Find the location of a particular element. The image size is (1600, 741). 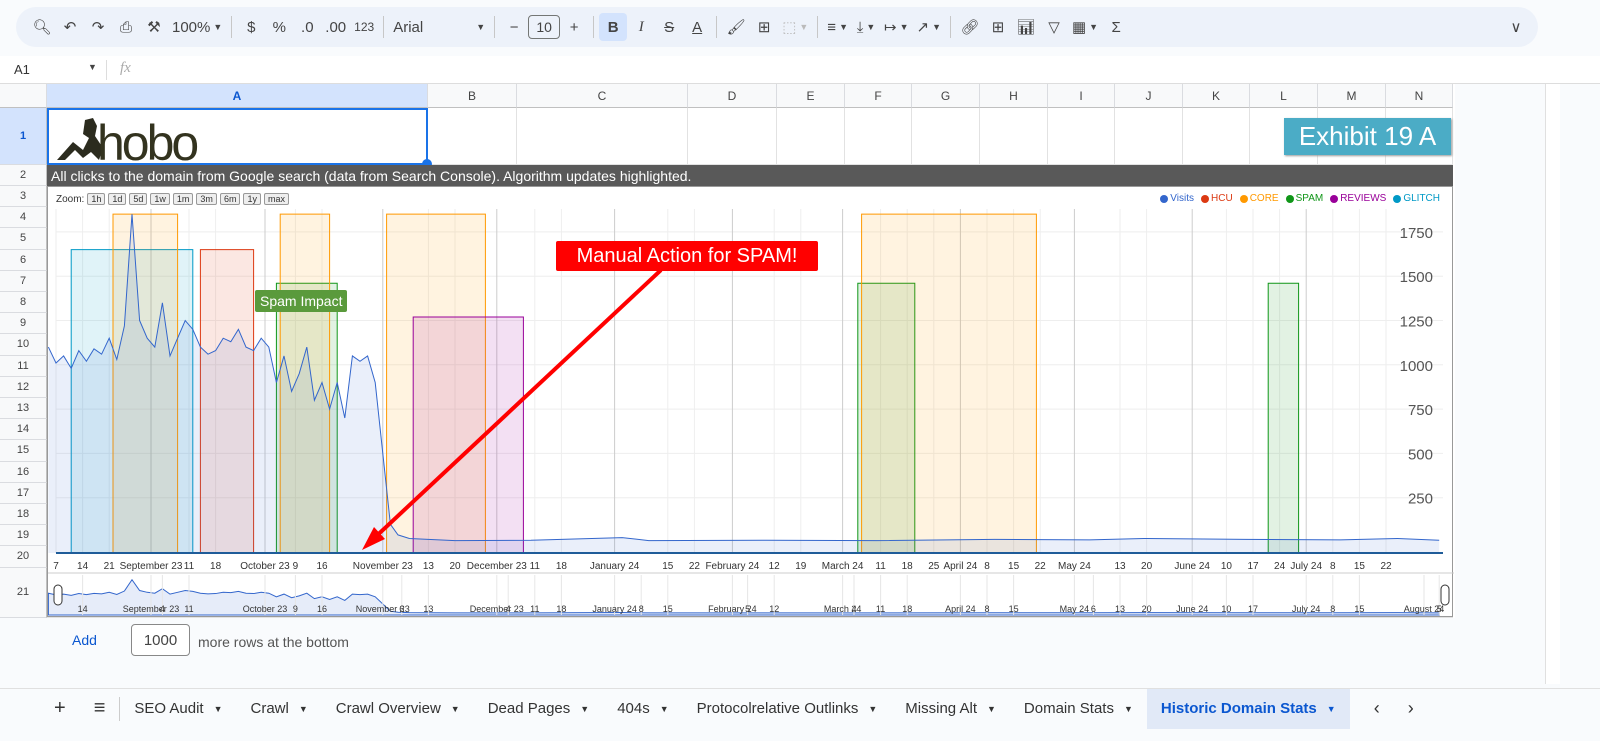

decrease-decimal-button: .0 is located at coordinates (307, 27).